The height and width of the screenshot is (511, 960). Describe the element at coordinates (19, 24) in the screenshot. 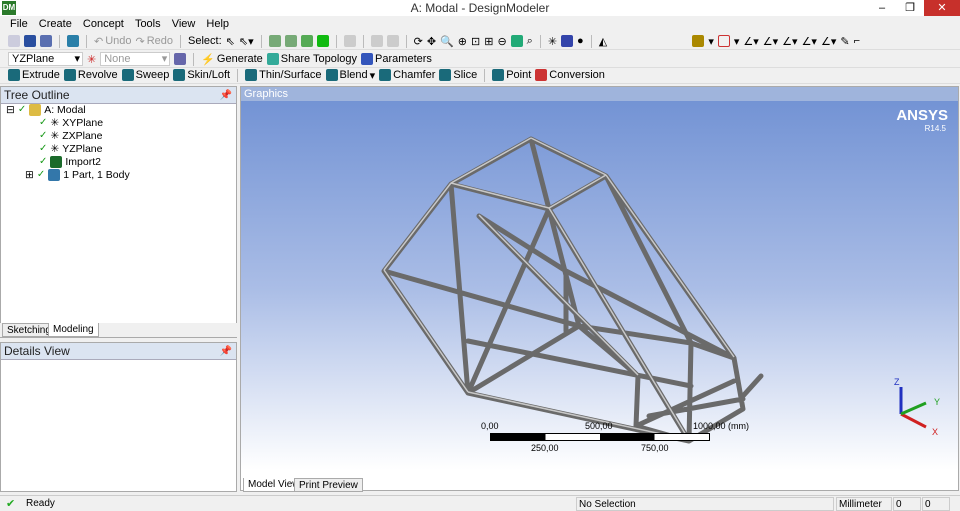

I see `menu-file: File` at that location.